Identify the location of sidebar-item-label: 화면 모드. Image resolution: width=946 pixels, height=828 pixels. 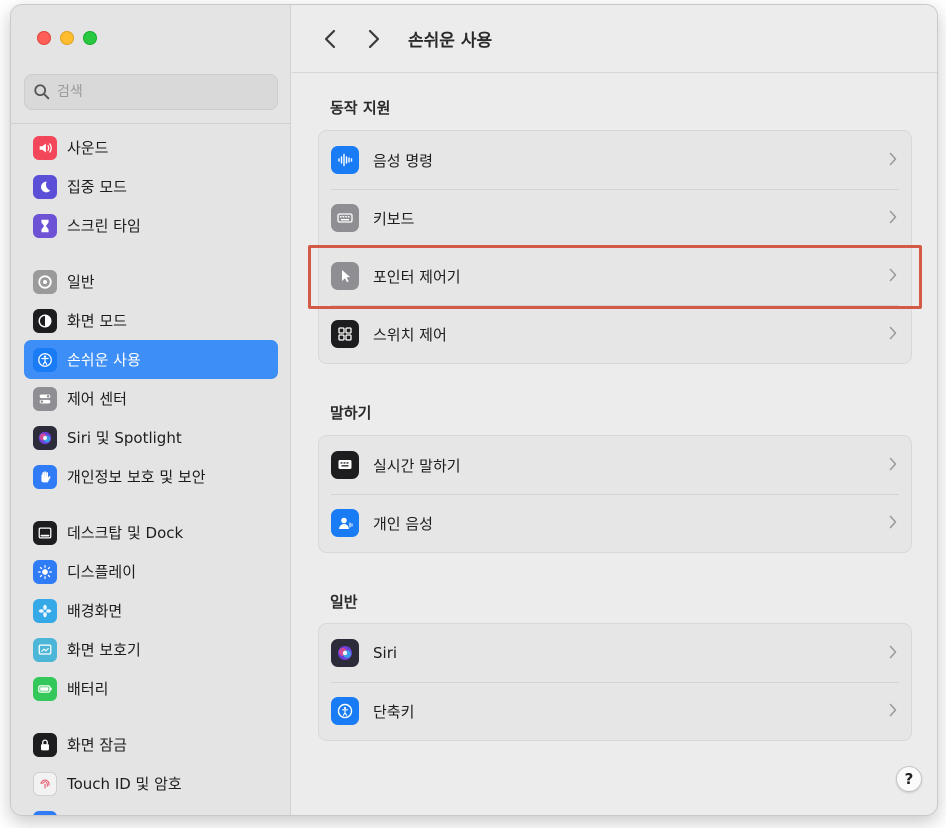
(97, 321).